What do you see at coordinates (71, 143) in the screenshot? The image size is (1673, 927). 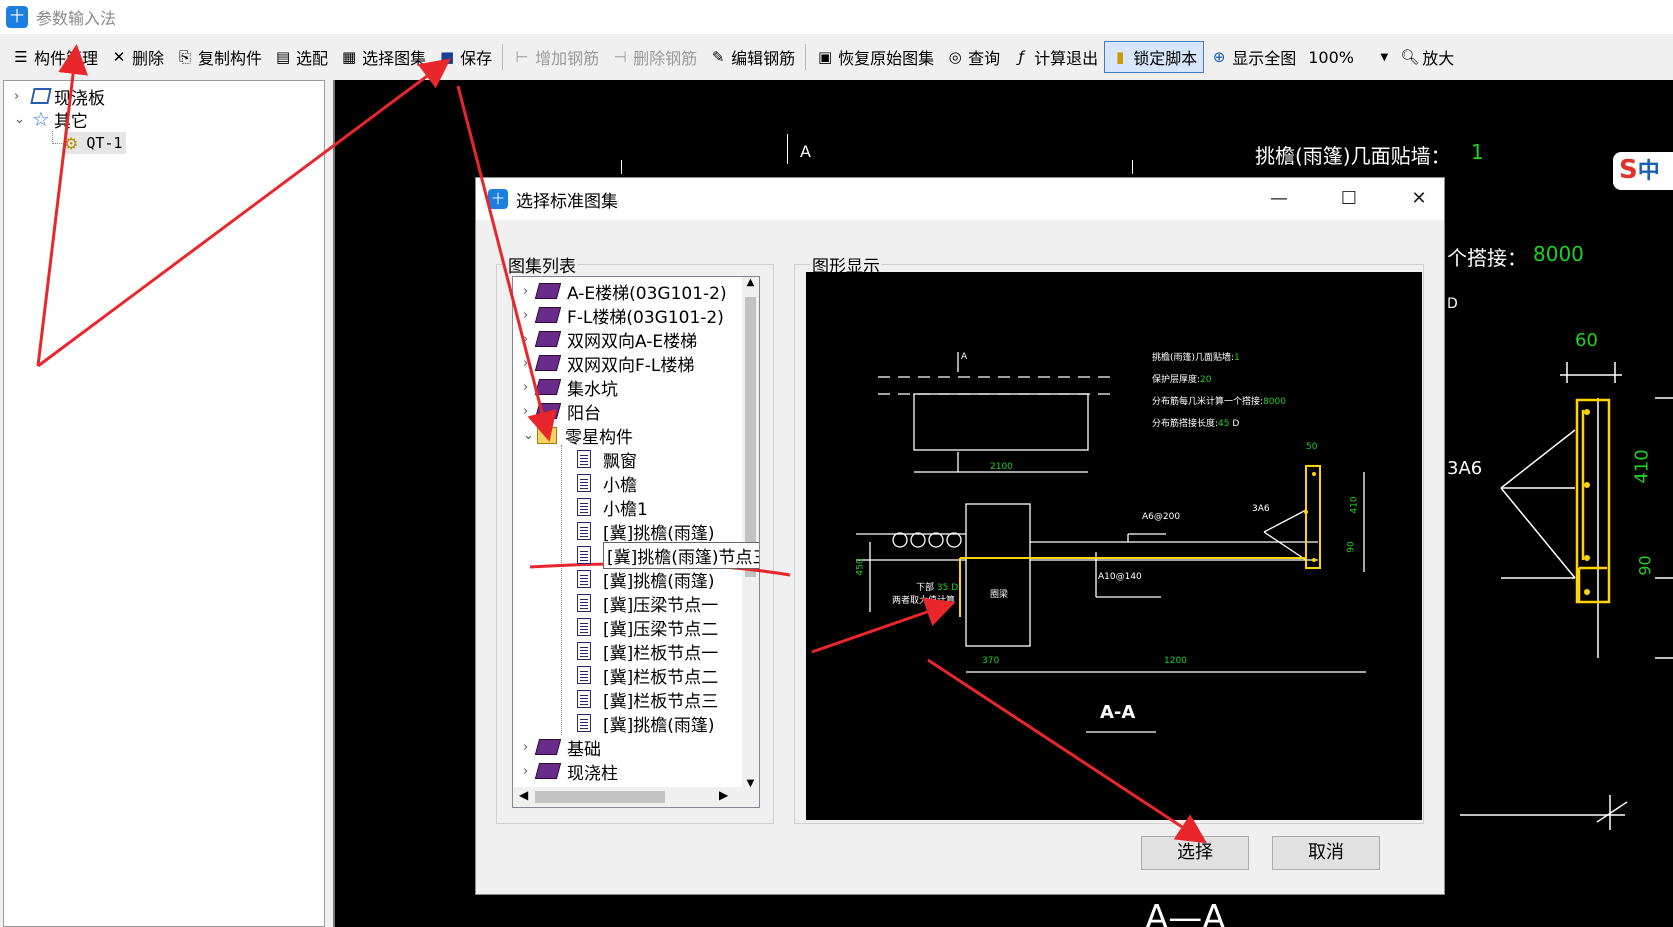 I see `gear-icon: ⚙` at bounding box center [71, 143].